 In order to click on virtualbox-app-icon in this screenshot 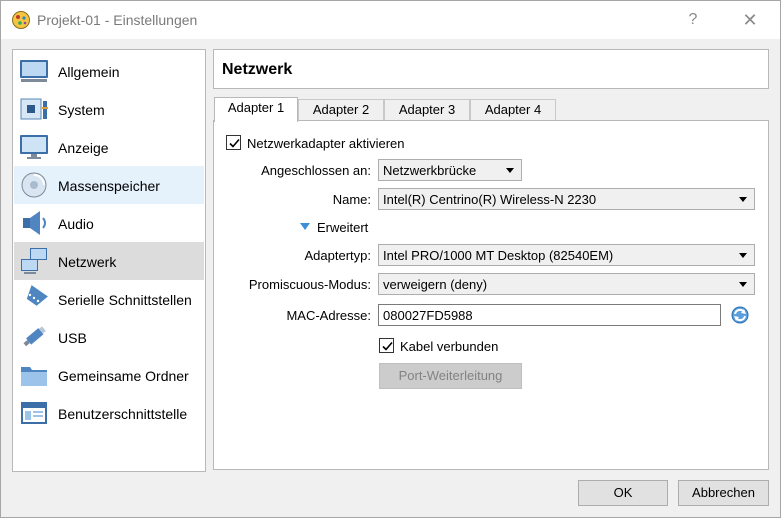, I will do `click(21, 20)`.